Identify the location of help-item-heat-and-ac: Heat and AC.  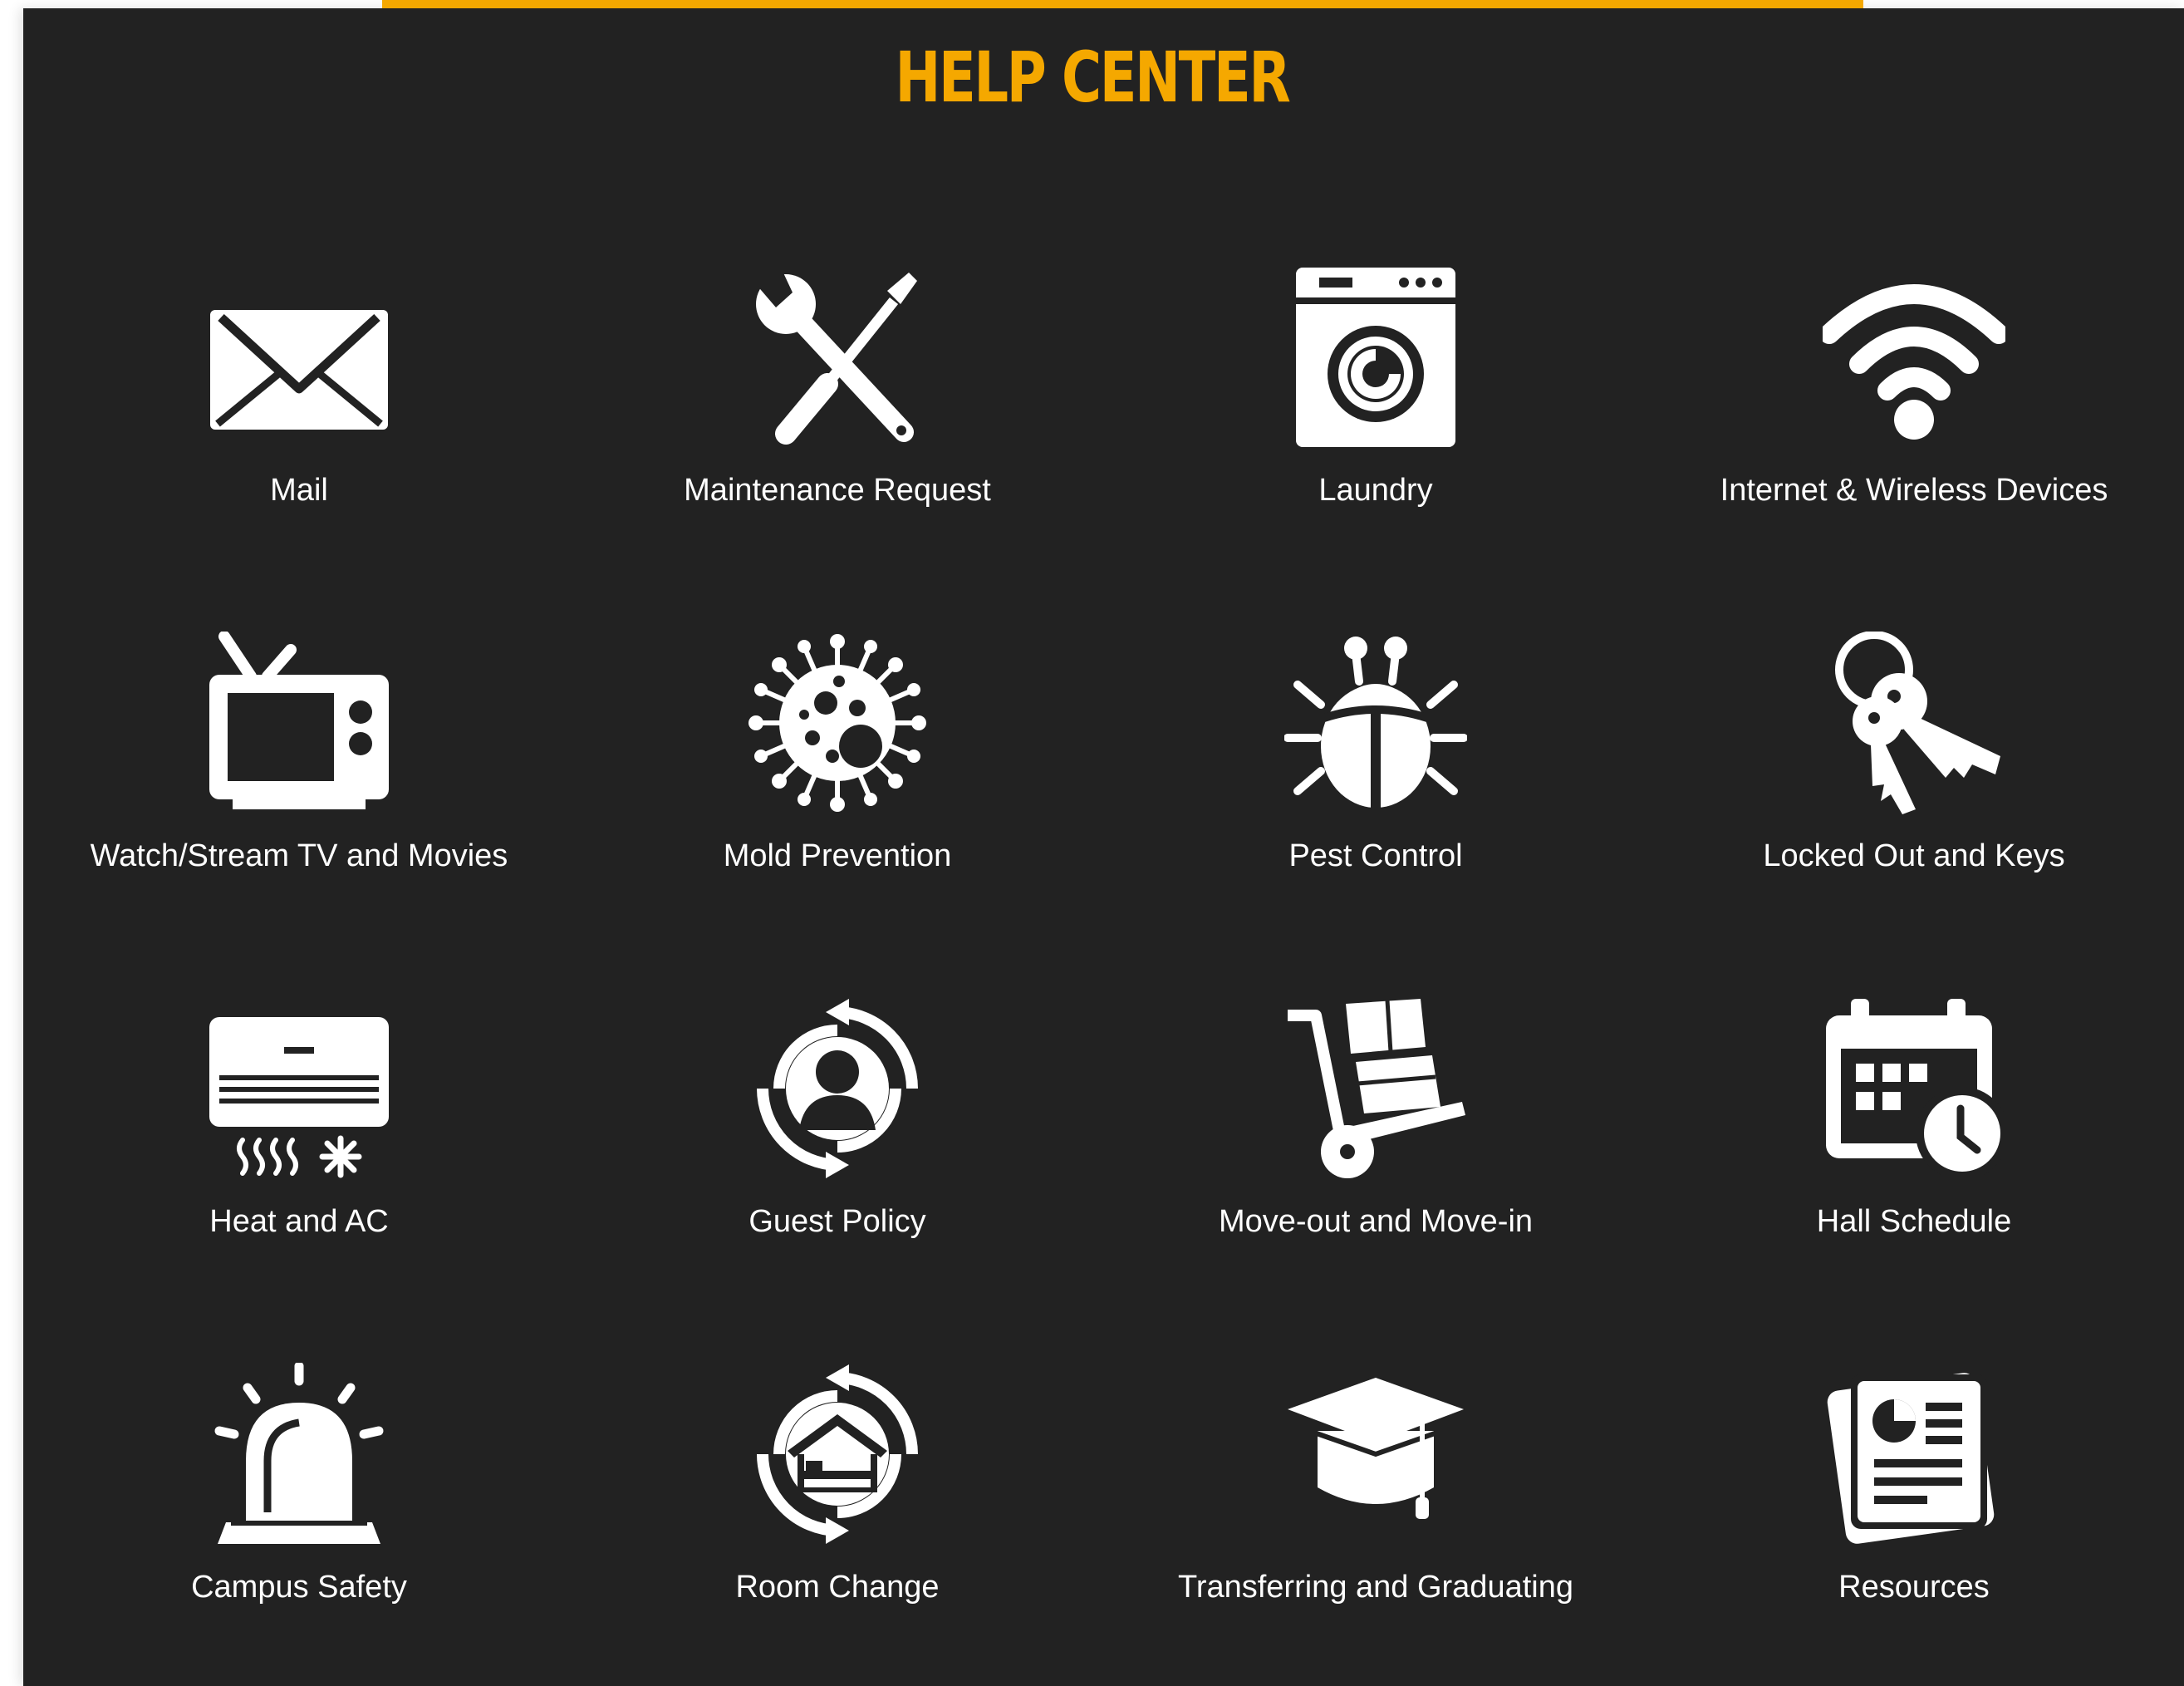
(299, 1138).